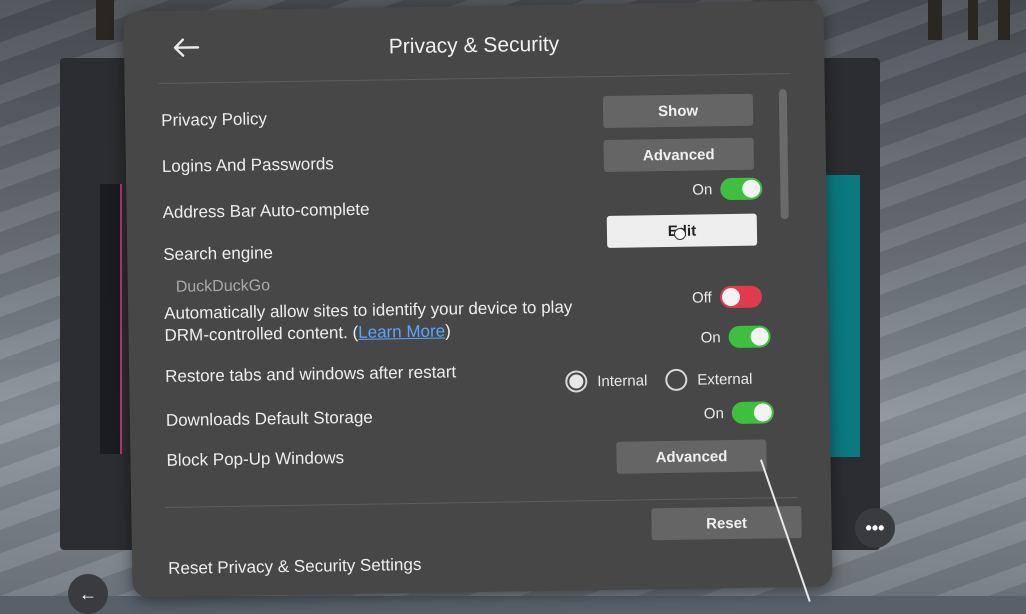  What do you see at coordinates (266, 210) in the screenshot?
I see `address-bar-autocomplete-label: Address Bar Auto-complete` at bounding box center [266, 210].